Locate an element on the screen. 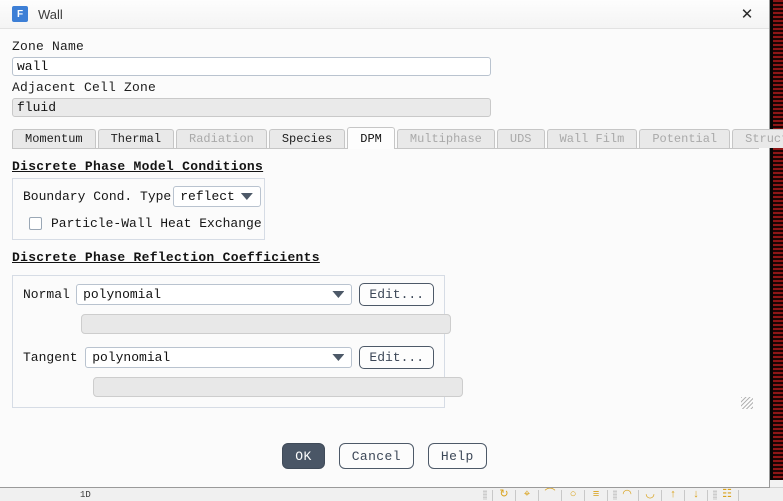 This screenshot has height=501, width=783. normal-method-dropdown: polynomial is located at coordinates (214, 294).